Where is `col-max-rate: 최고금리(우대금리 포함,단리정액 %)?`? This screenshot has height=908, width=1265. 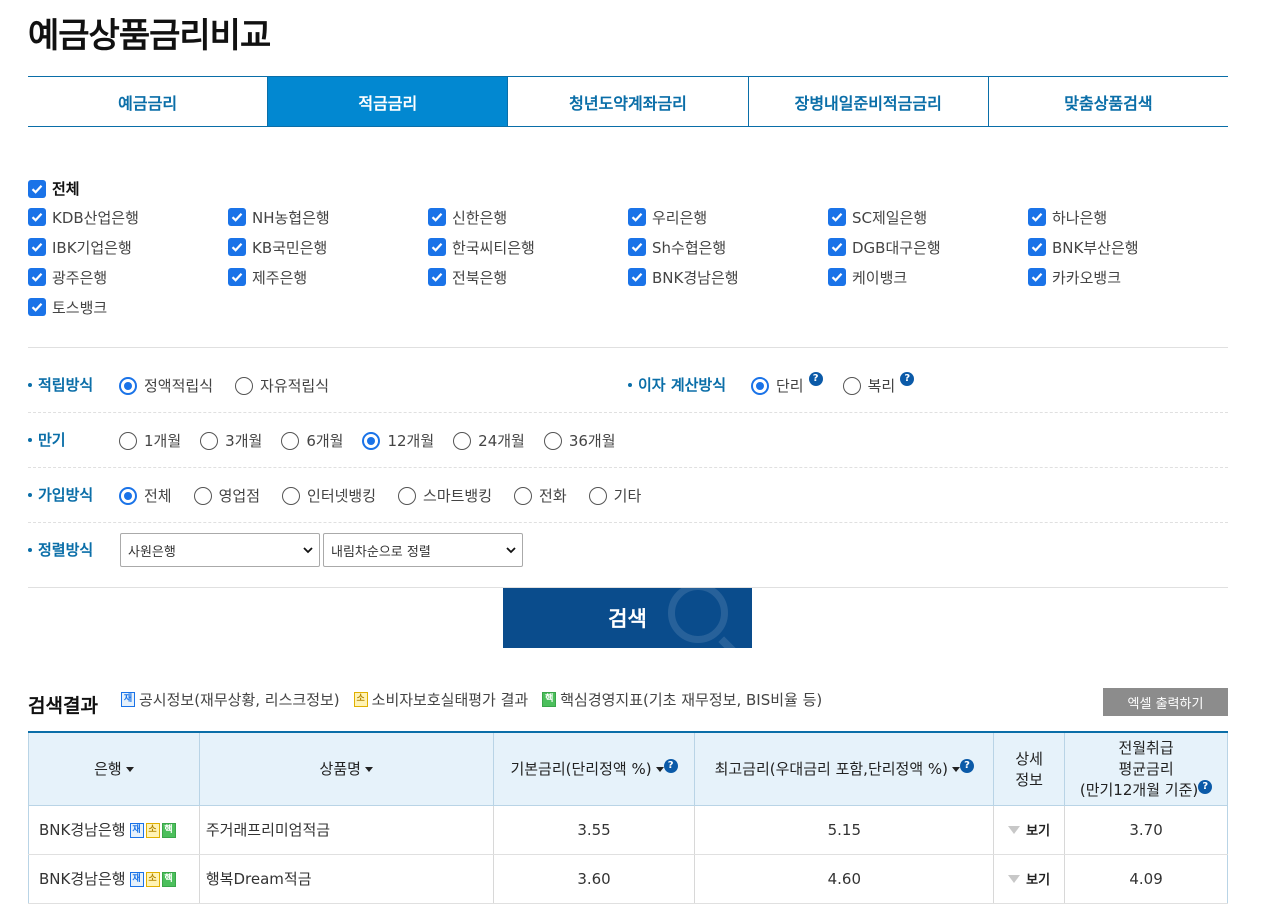 col-max-rate: 최고금리(우대금리 포함,단리정액 %)? is located at coordinates (844, 769).